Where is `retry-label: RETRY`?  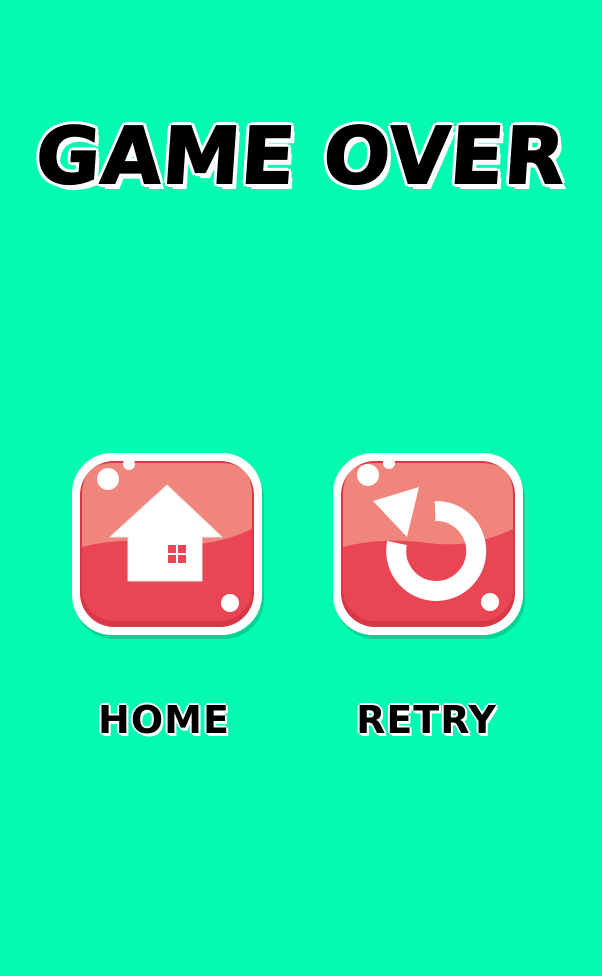 retry-label: RETRY is located at coordinates (426, 720).